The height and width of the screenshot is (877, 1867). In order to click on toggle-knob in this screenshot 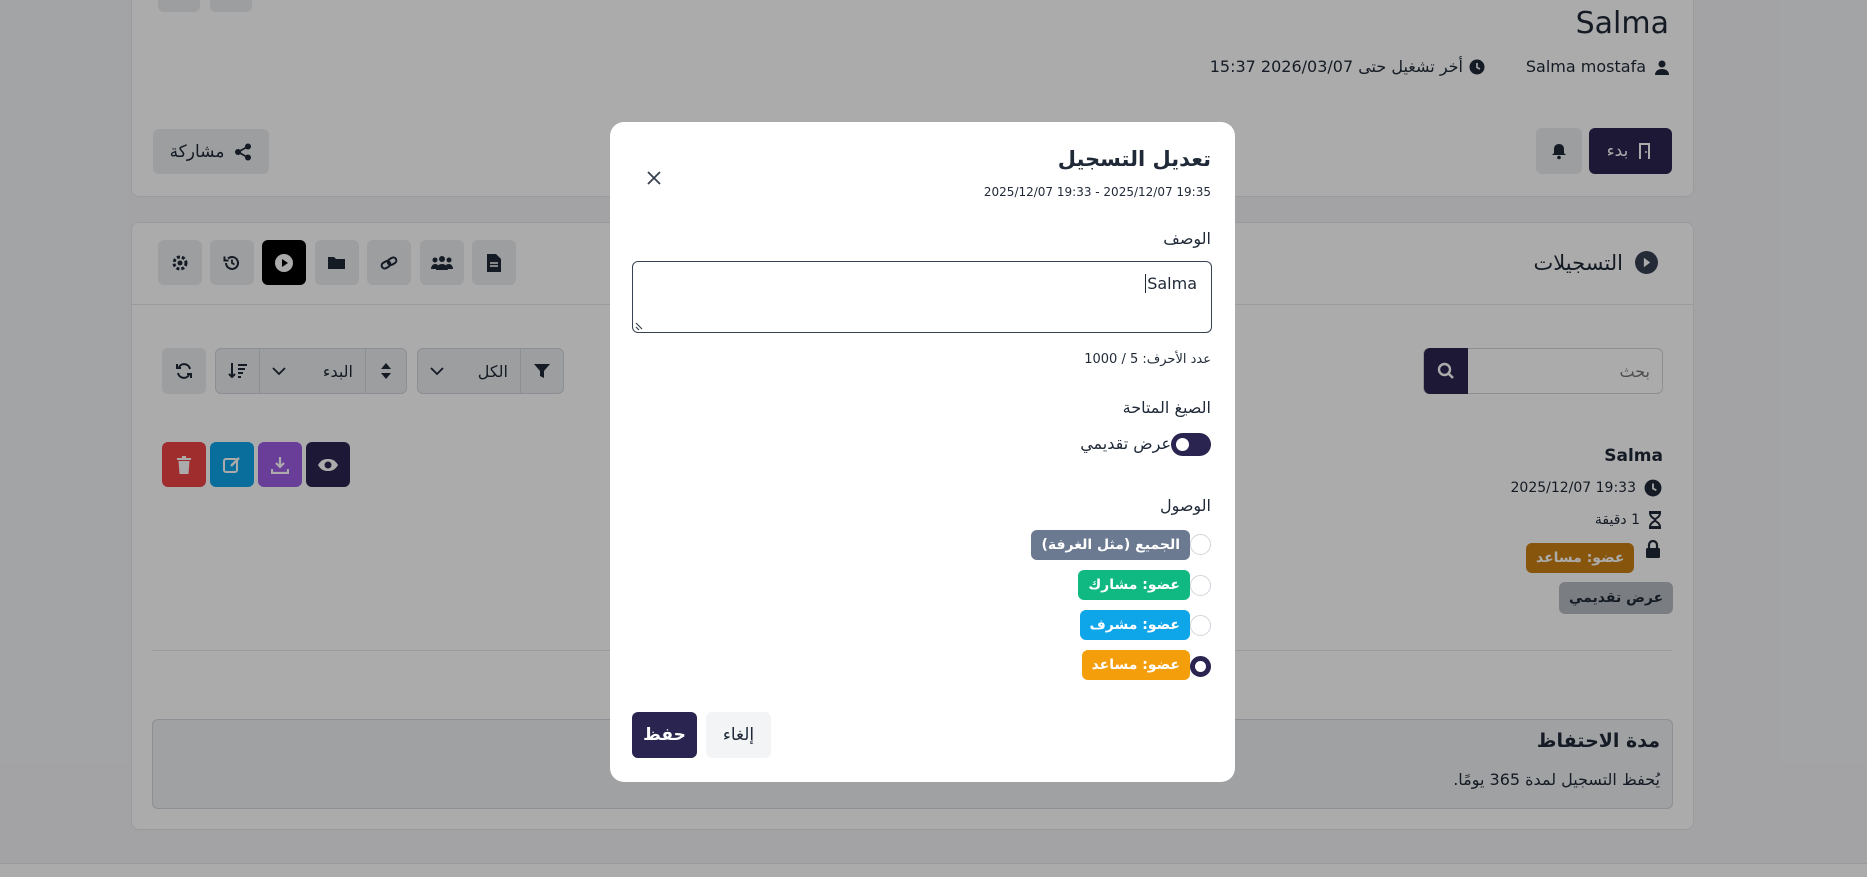, I will do `click(1182, 444)`.